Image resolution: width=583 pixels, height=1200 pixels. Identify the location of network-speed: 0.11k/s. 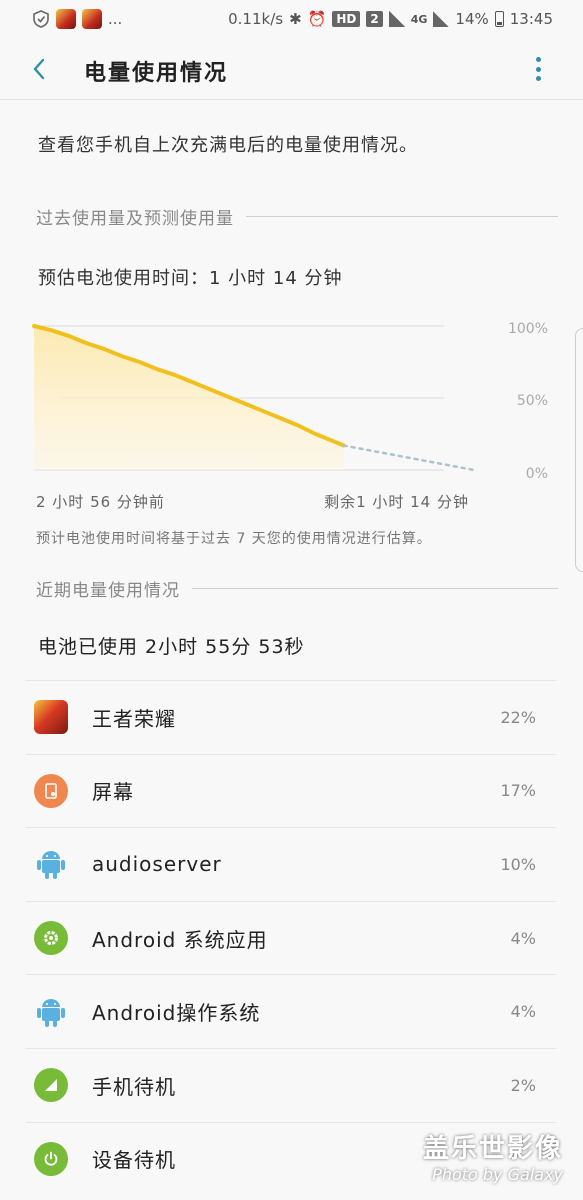
(256, 19).